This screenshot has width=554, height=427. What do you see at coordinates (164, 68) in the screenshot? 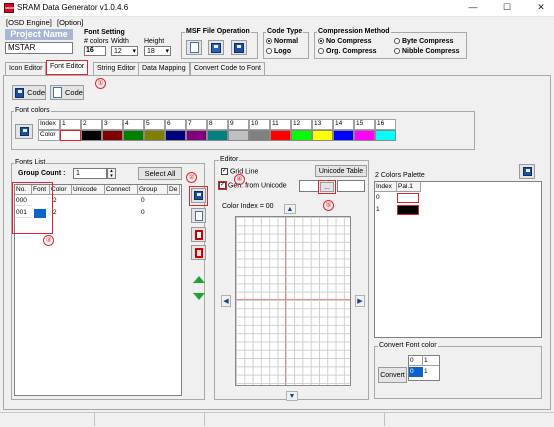
I see `tab-data-mapping: Data Mapping` at bounding box center [164, 68].